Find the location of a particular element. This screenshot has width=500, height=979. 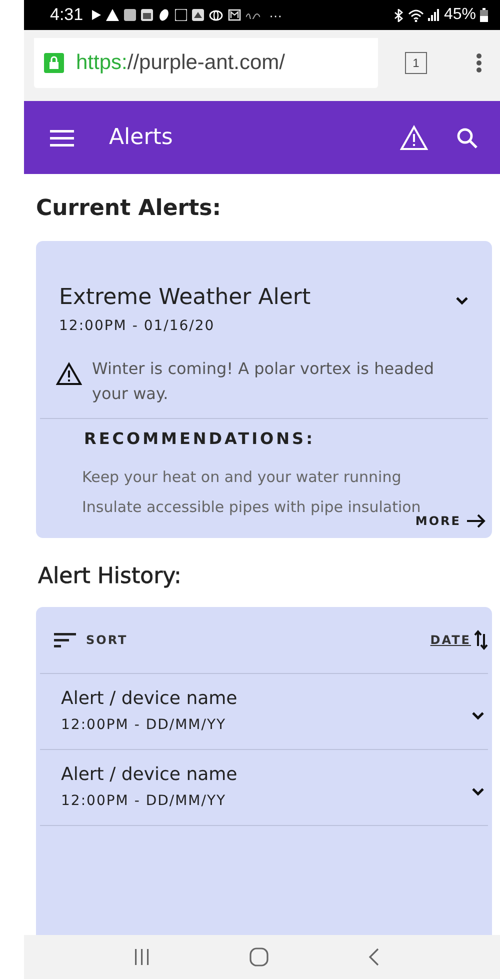

mail-icon is located at coordinates (235, 15).